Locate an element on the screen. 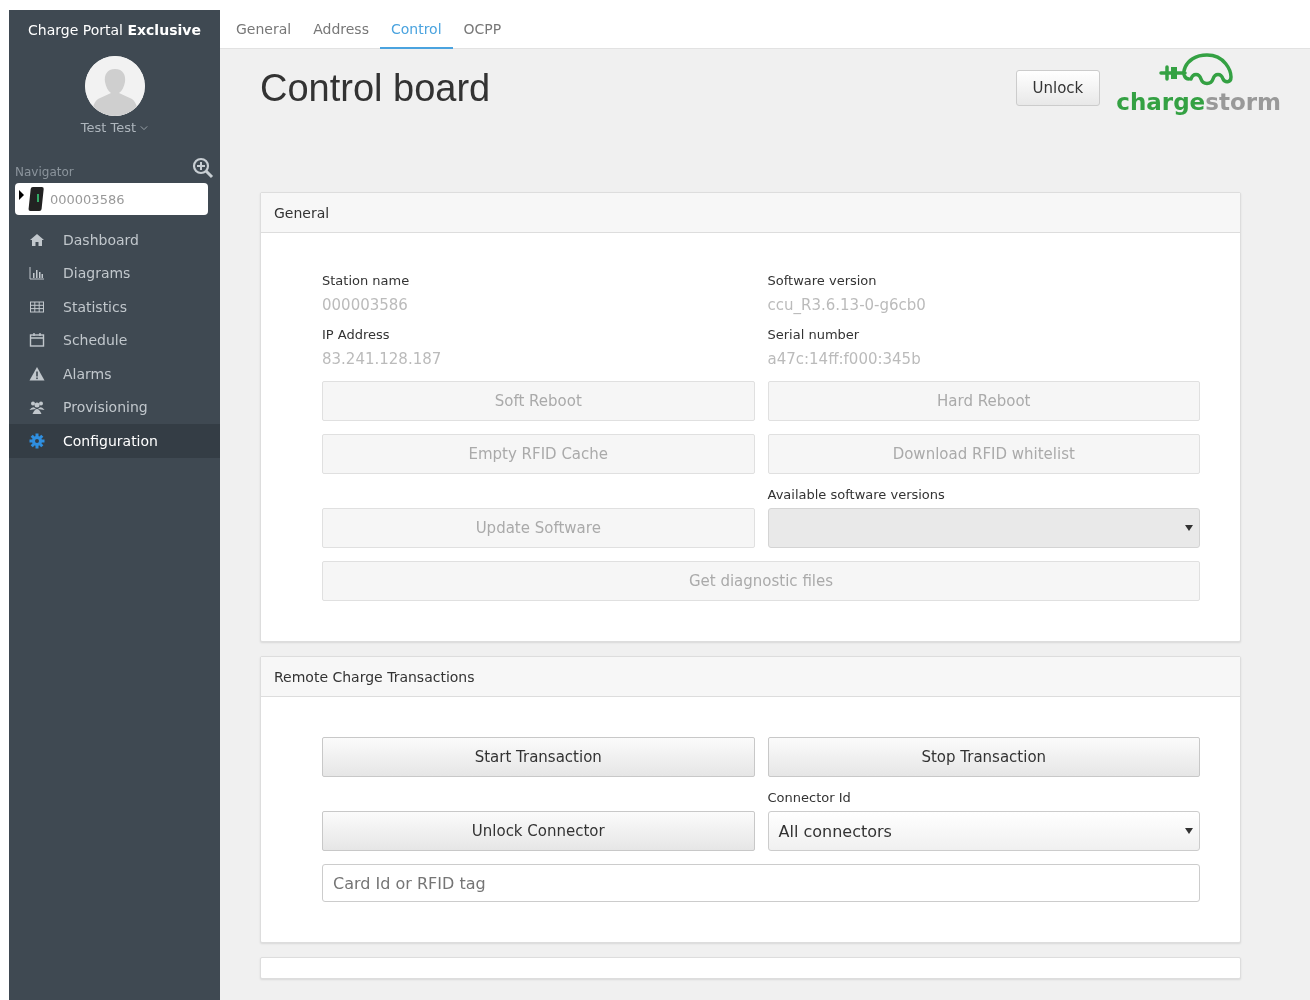  warning-icon is located at coordinates (37, 373).